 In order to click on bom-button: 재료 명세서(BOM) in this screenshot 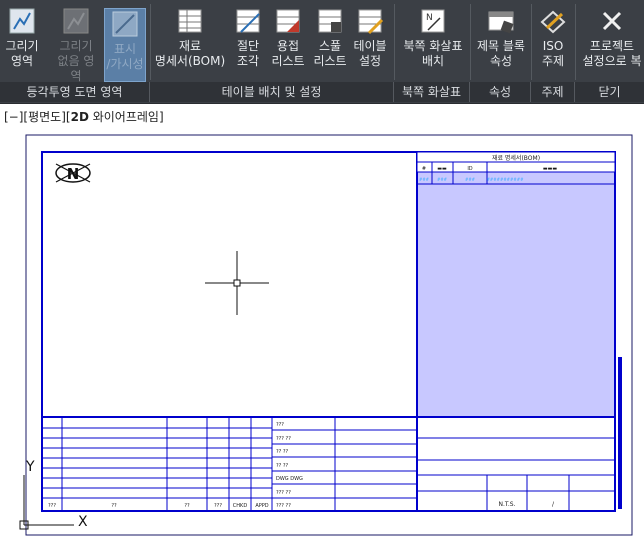, I will do `click(190, 37)`.